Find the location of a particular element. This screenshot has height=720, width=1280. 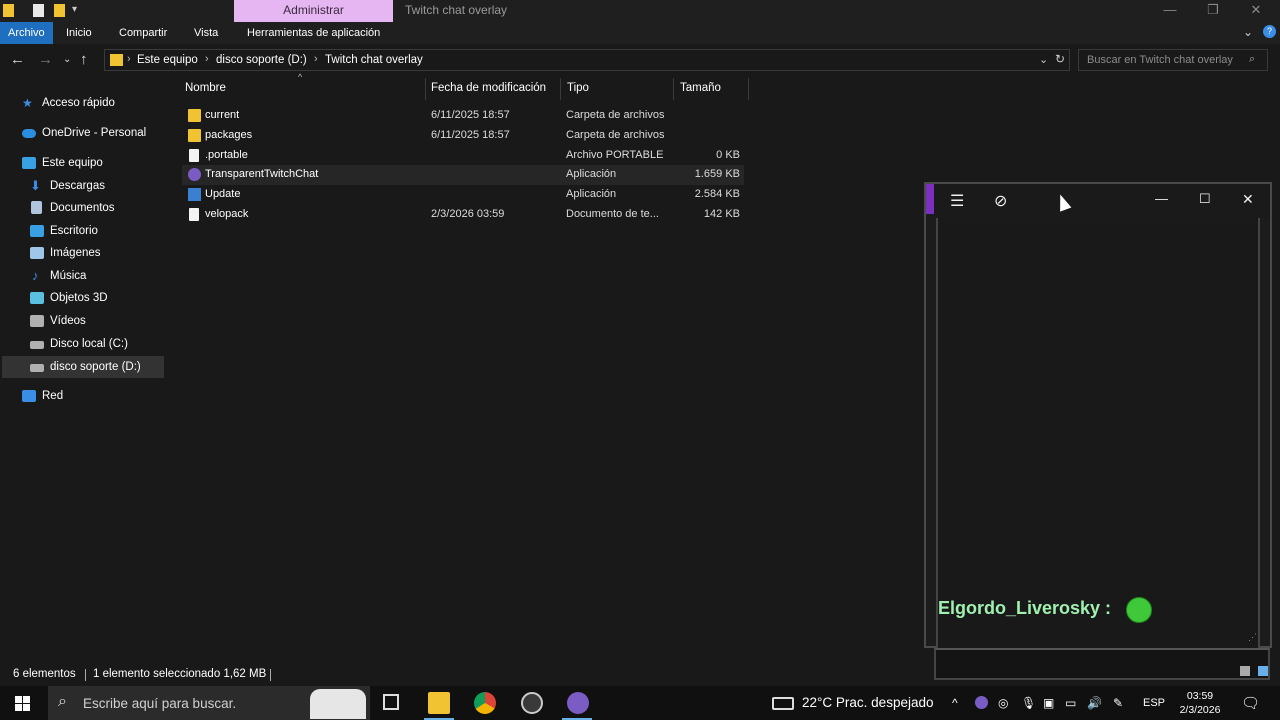

menu-icon: ☰ is located at coordinates (957, 201).